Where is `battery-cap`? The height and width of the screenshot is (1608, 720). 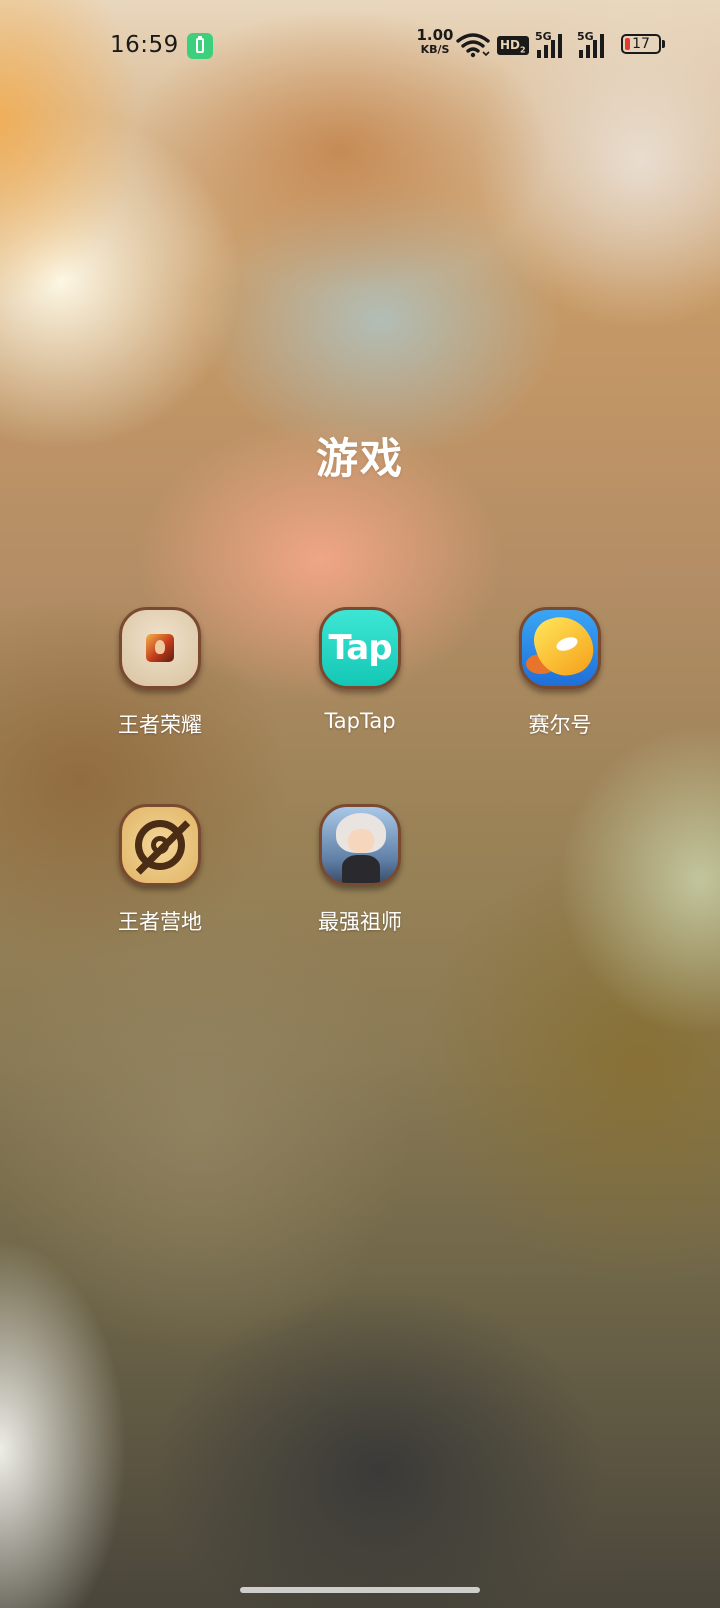 battery-cap is located at coordinates (663, 44).